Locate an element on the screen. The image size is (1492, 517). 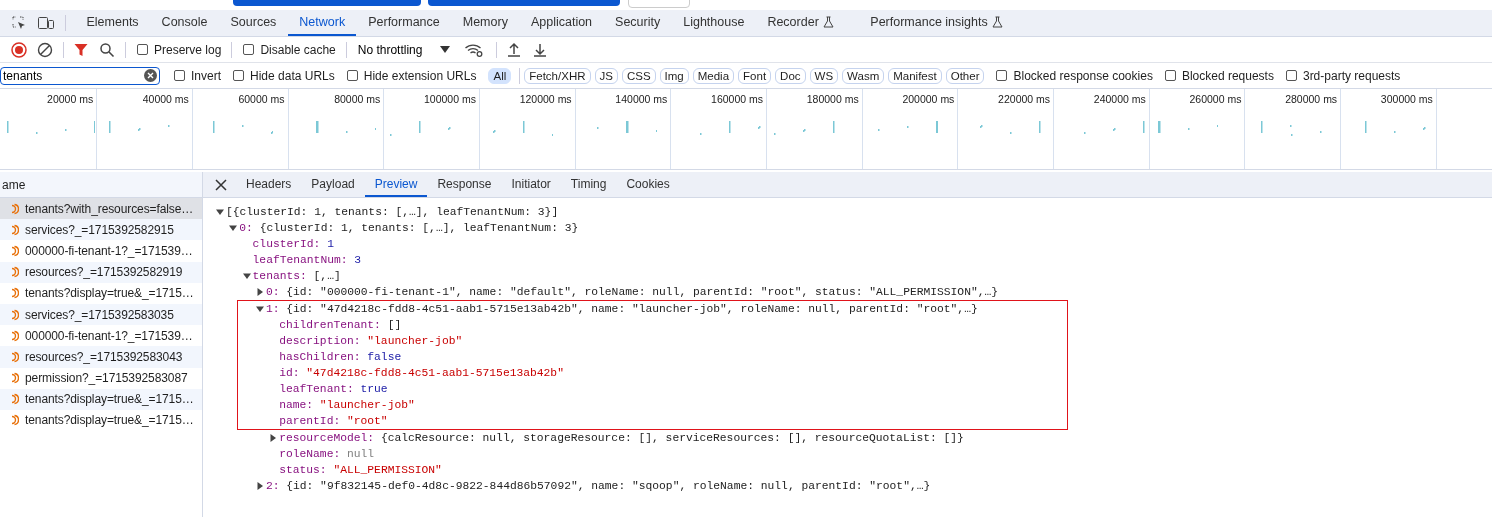
close-icon is located at coordinates (221, 184).